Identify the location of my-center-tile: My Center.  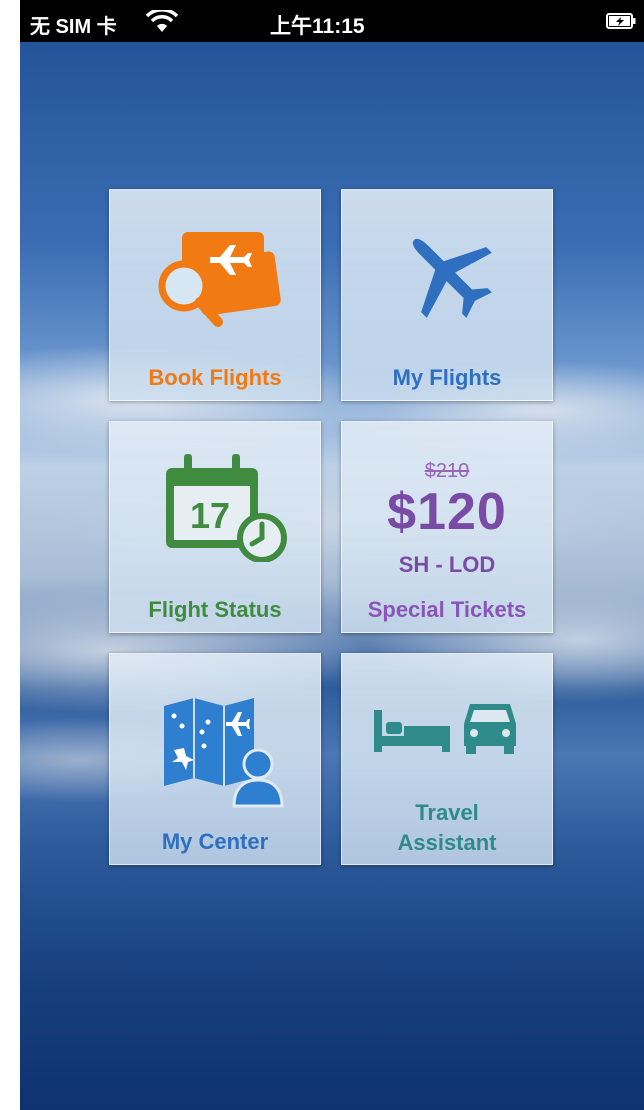
(215, 759).